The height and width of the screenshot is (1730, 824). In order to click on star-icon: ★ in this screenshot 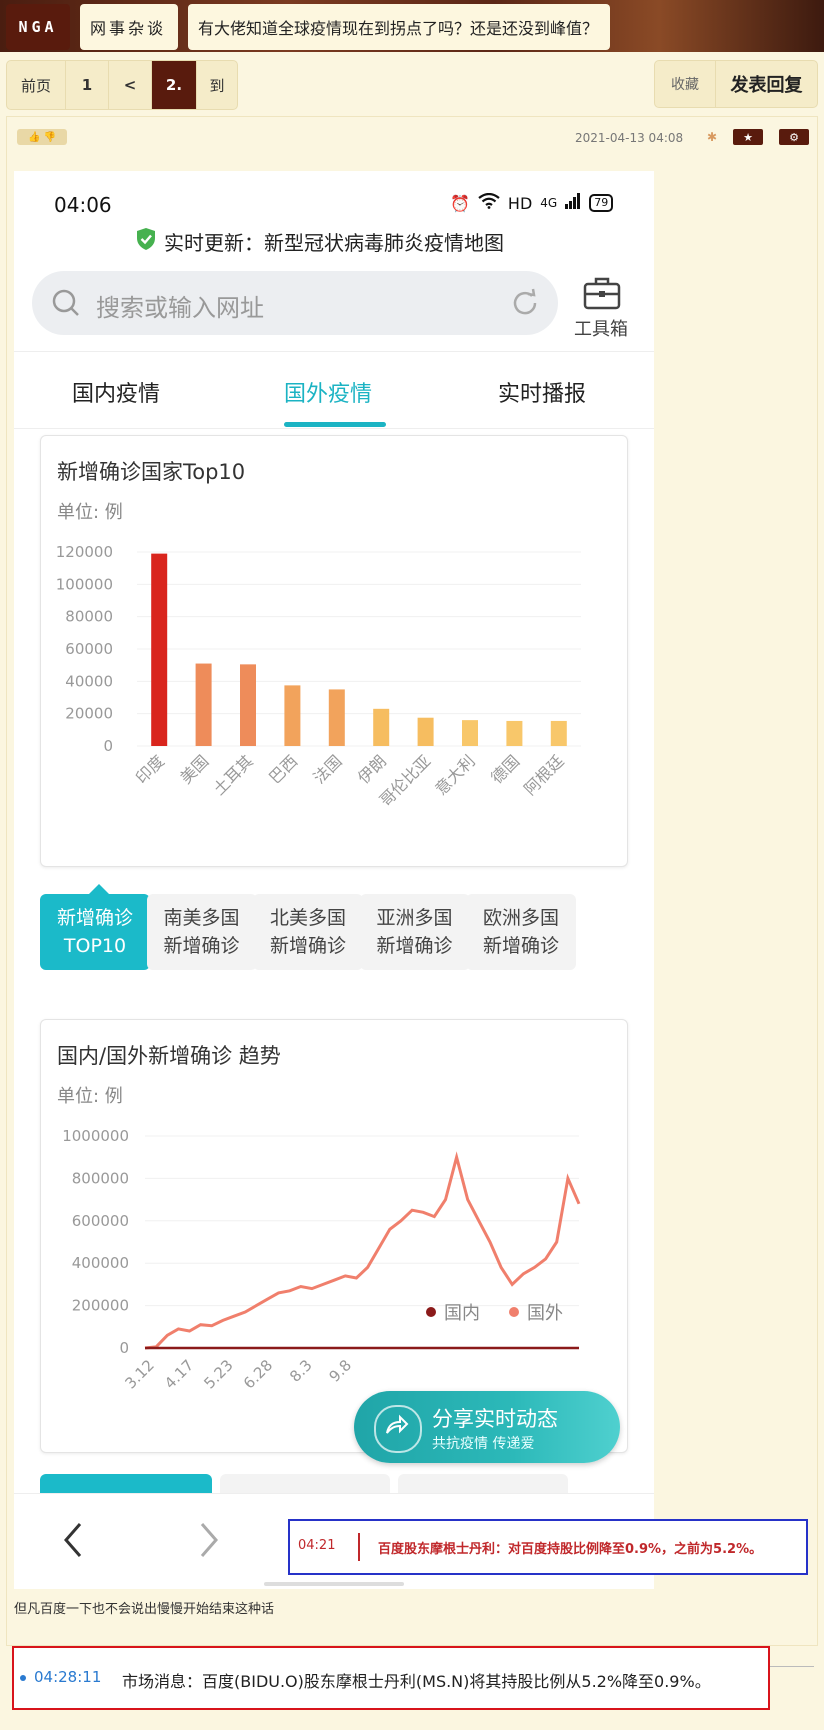, I will do `click(748, 137)`.